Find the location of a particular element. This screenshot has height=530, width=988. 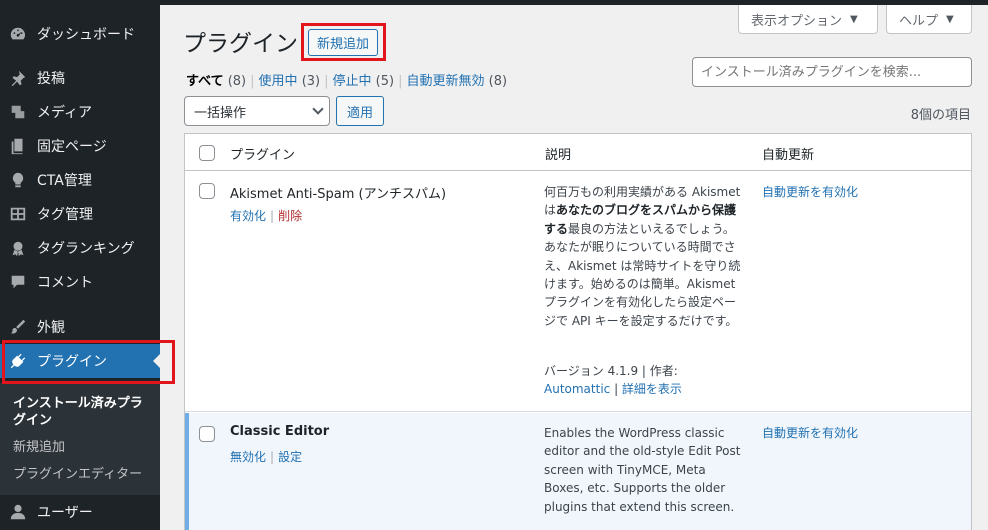

status-filters: すべて (8) | 使用中 (3) | 停止中 (5) | 自動更新無効 (8) is located at coordinates (346, 79).